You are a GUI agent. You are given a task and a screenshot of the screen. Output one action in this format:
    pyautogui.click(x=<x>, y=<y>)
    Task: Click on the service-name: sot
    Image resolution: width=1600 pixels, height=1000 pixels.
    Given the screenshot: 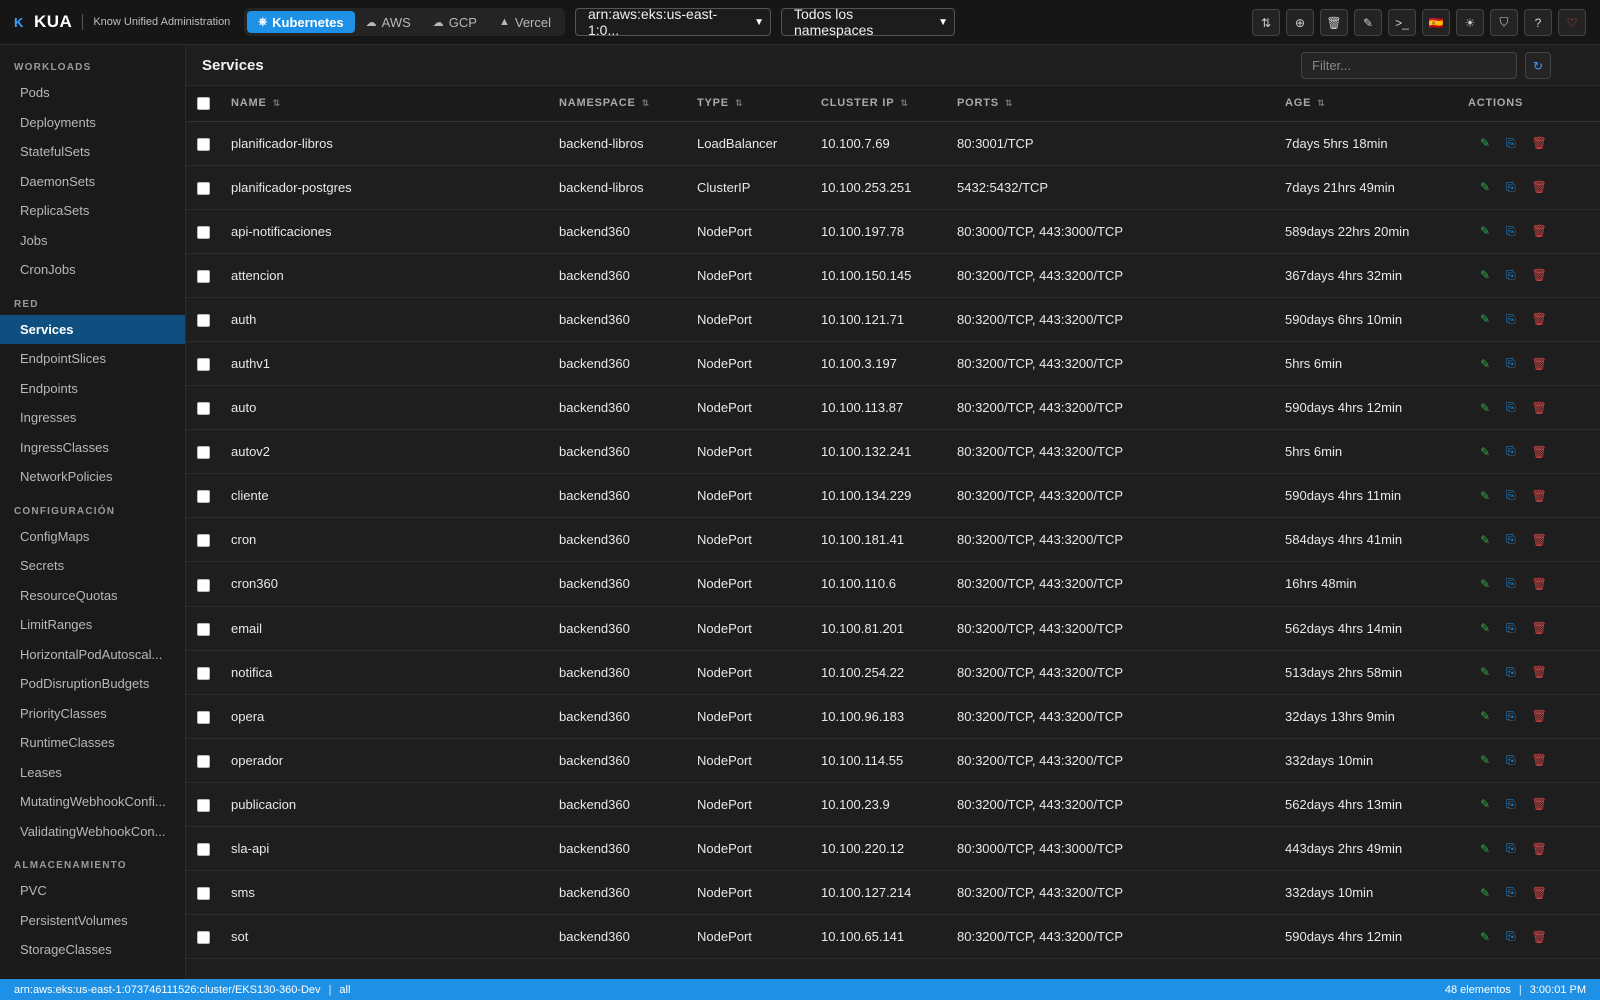 What is the action you would take?
    pyautogui.click(x=395, y=937)
    